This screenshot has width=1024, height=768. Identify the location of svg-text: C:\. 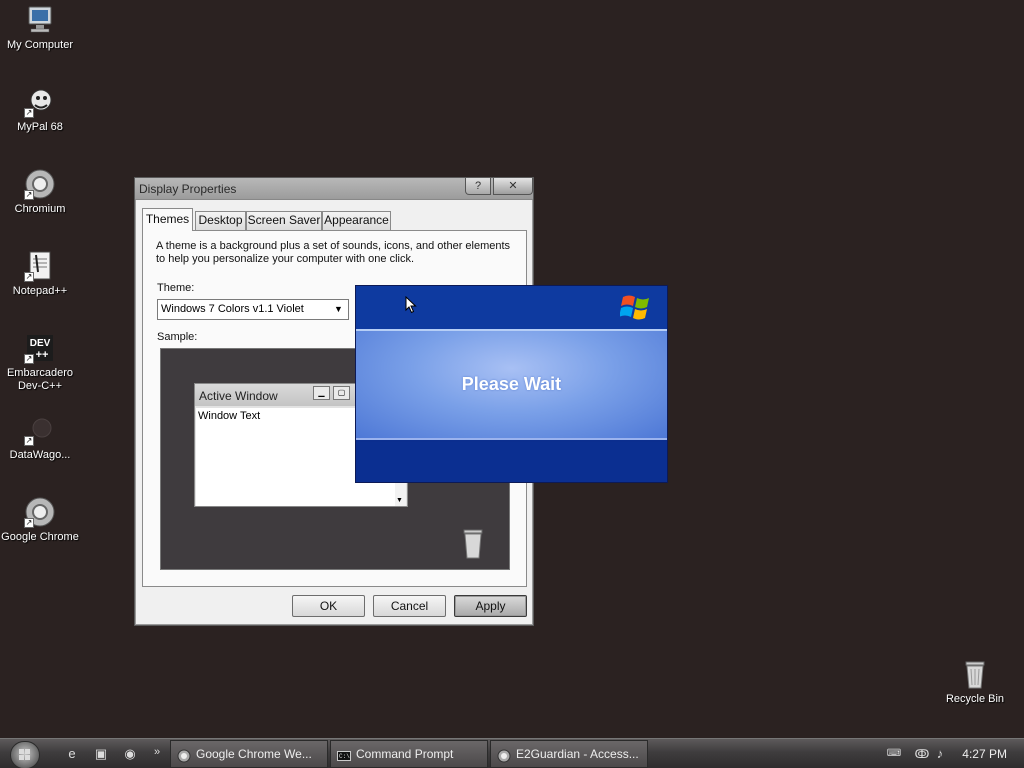
(344, 756).